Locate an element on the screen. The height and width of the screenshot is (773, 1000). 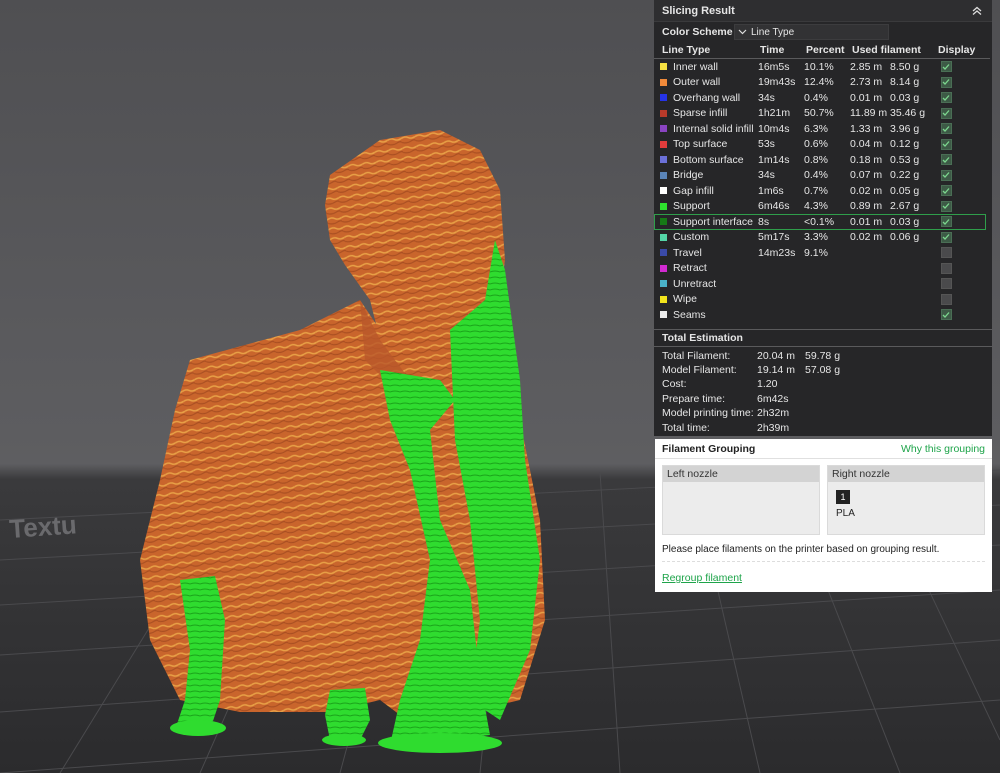
table-row: Support interface 8s <0.1% 0.01 m 0.03 g is located at coordinates (820, 222).